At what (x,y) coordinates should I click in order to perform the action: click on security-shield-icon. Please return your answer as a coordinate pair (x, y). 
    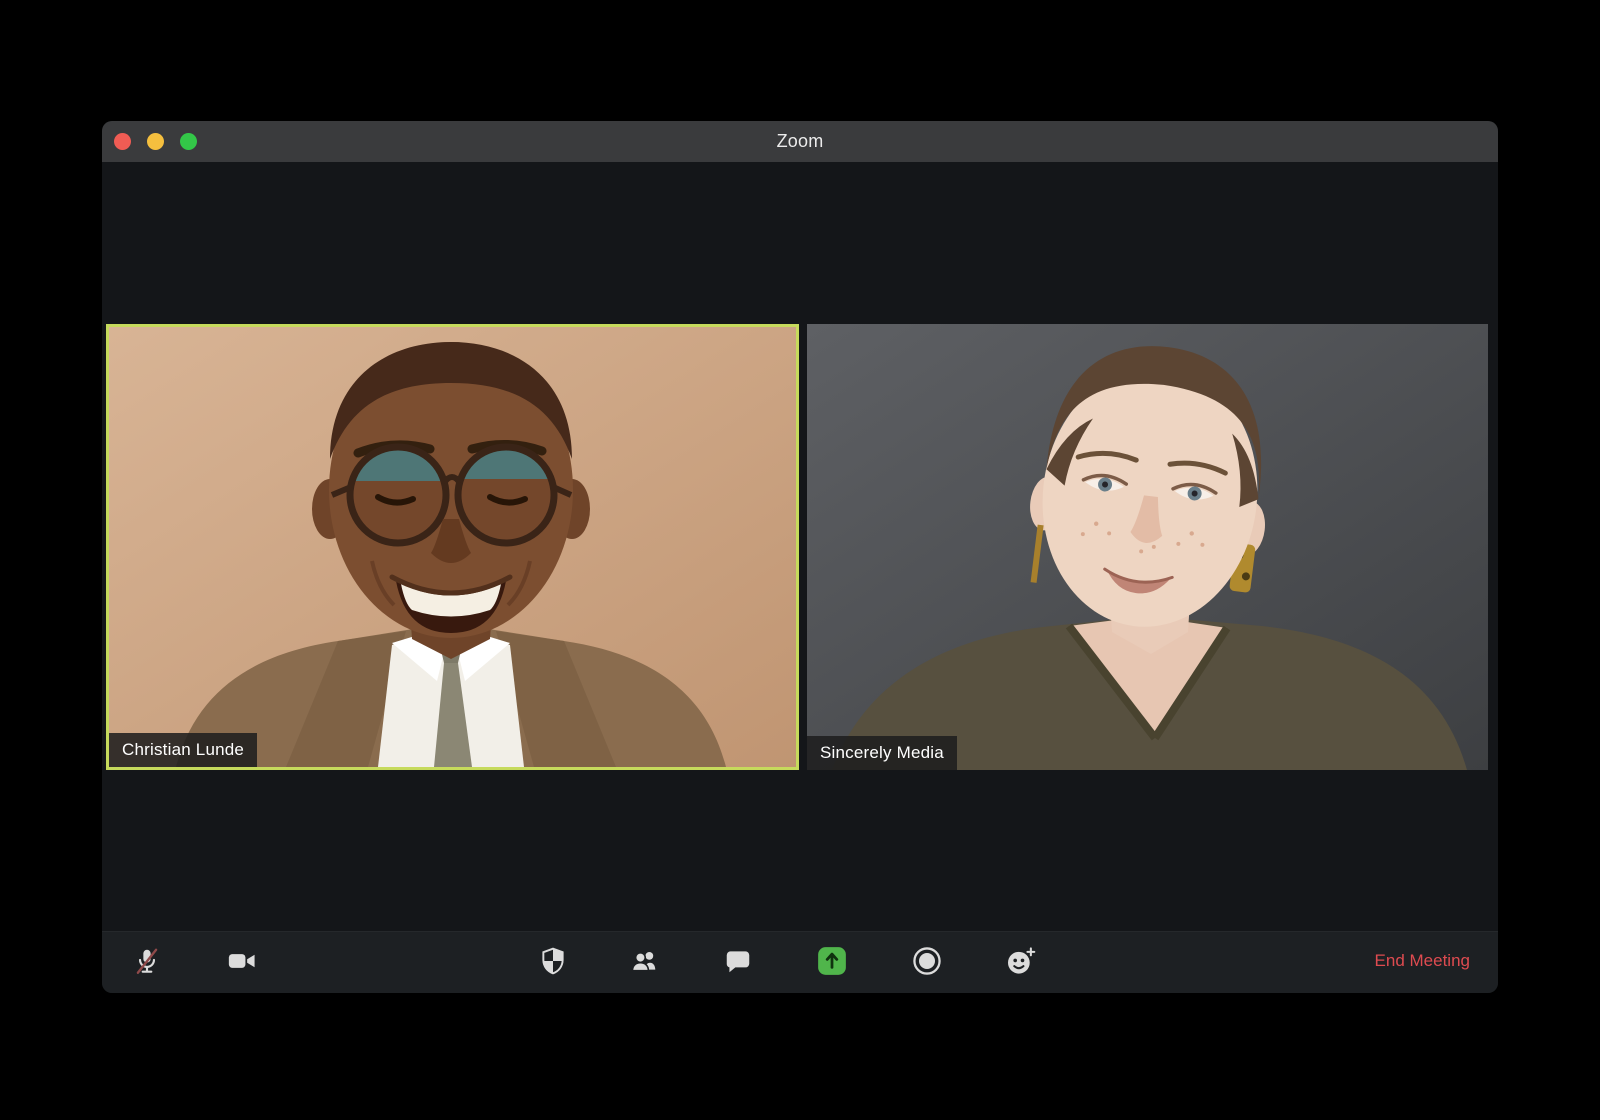
    Looking at the image, I should click on (553, 961).